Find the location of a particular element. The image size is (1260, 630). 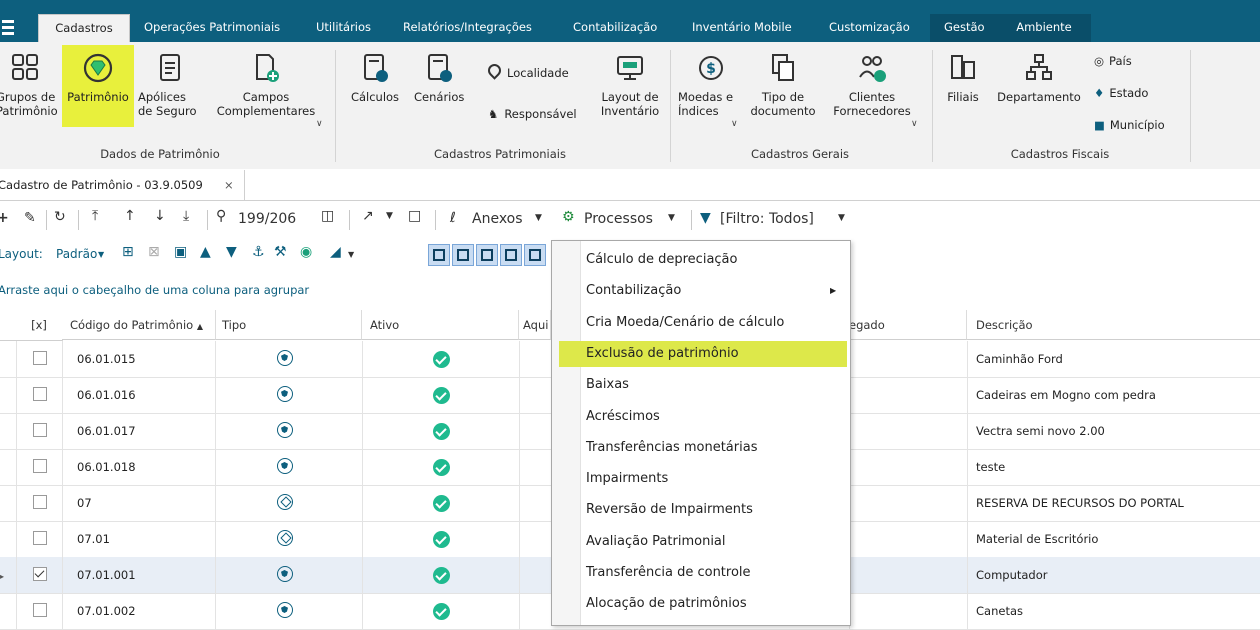

menu-item: Exclusão de patrimônio is located at coordinates (703, 353).